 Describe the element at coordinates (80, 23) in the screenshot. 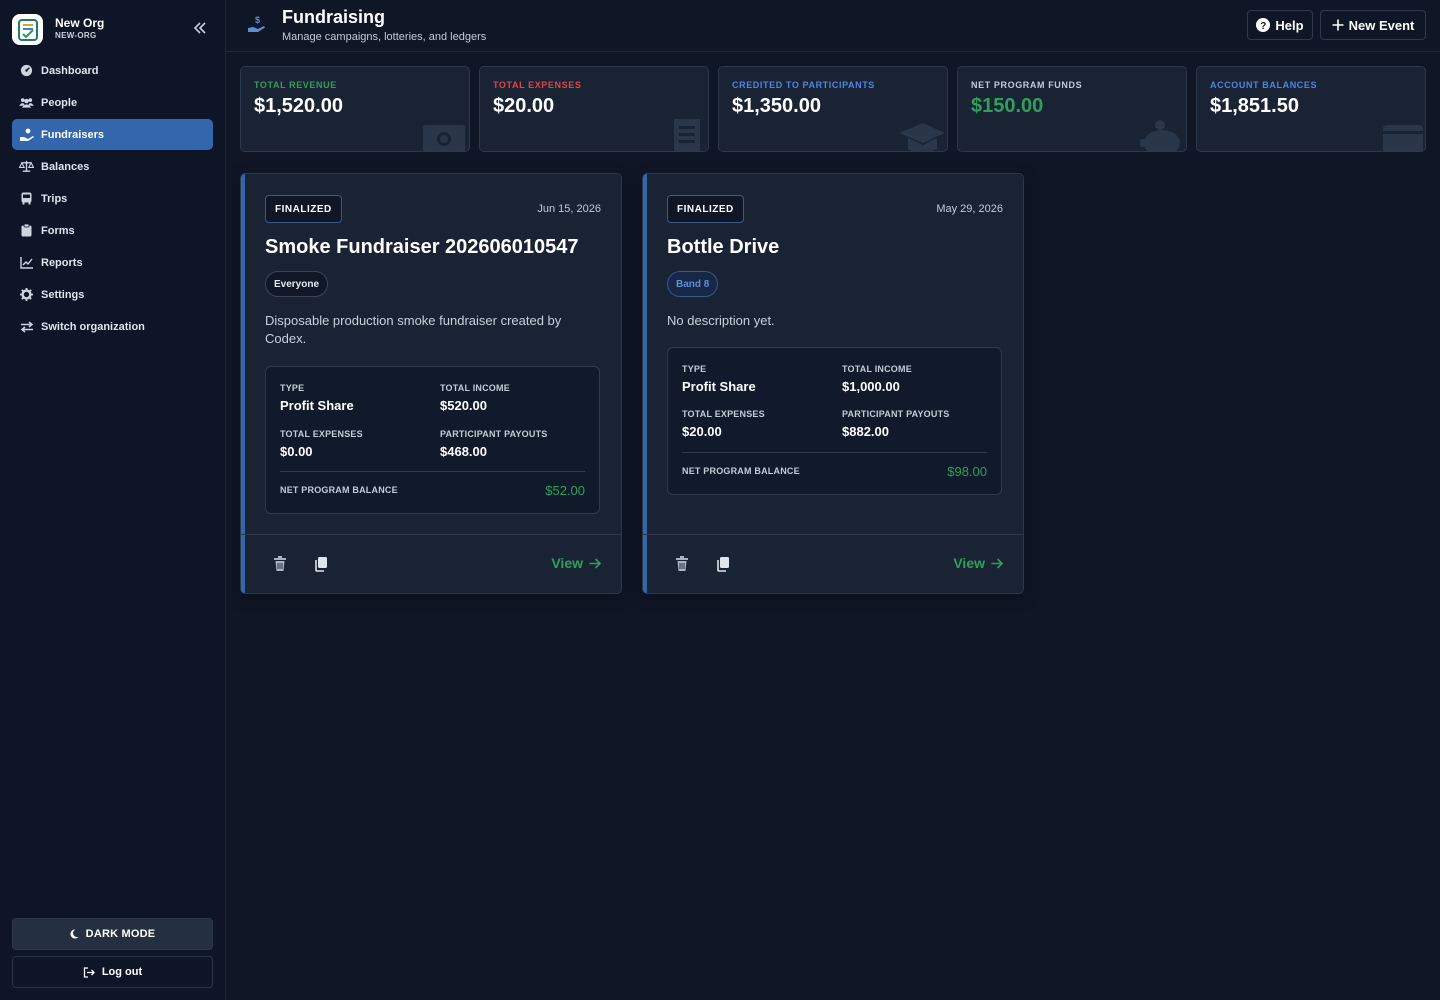

I see `org-name: New Org` at that location.